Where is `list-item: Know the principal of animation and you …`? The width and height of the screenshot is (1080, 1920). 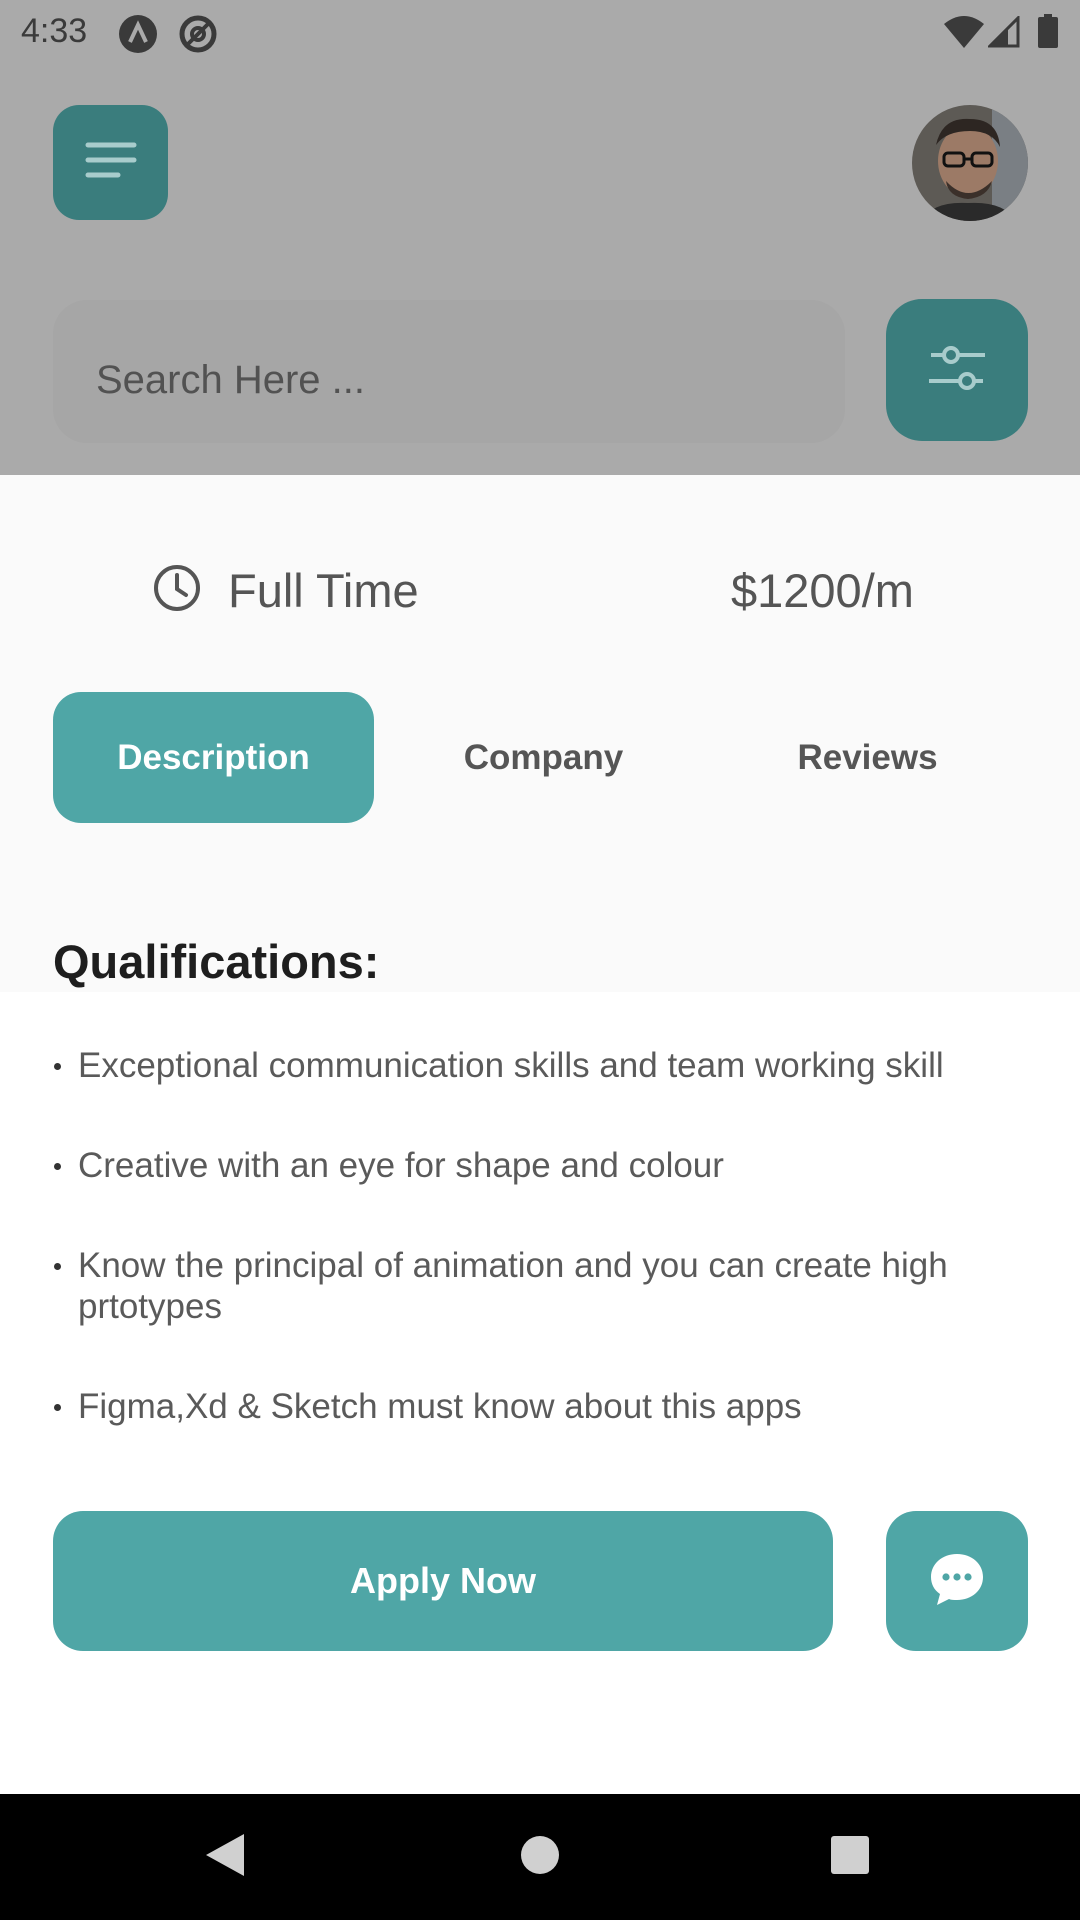
list-item: Know the principal of animation and you … is located at coordinates (523, 1286).